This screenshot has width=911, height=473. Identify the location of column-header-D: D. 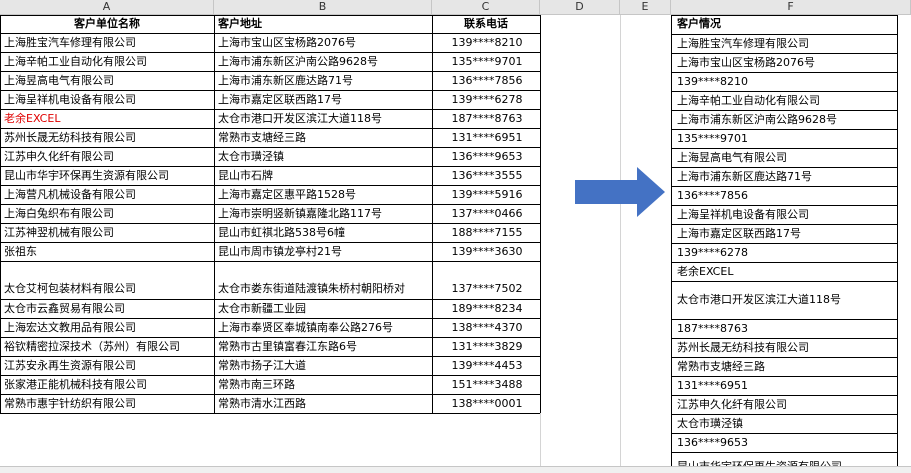
(580, 7).